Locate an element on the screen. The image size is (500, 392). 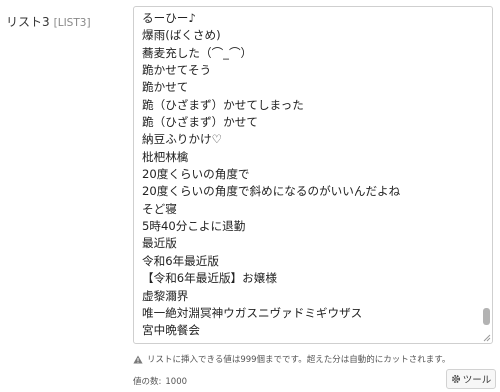
list-line: 令和6年最近版 is located at coordinates (180, 260).